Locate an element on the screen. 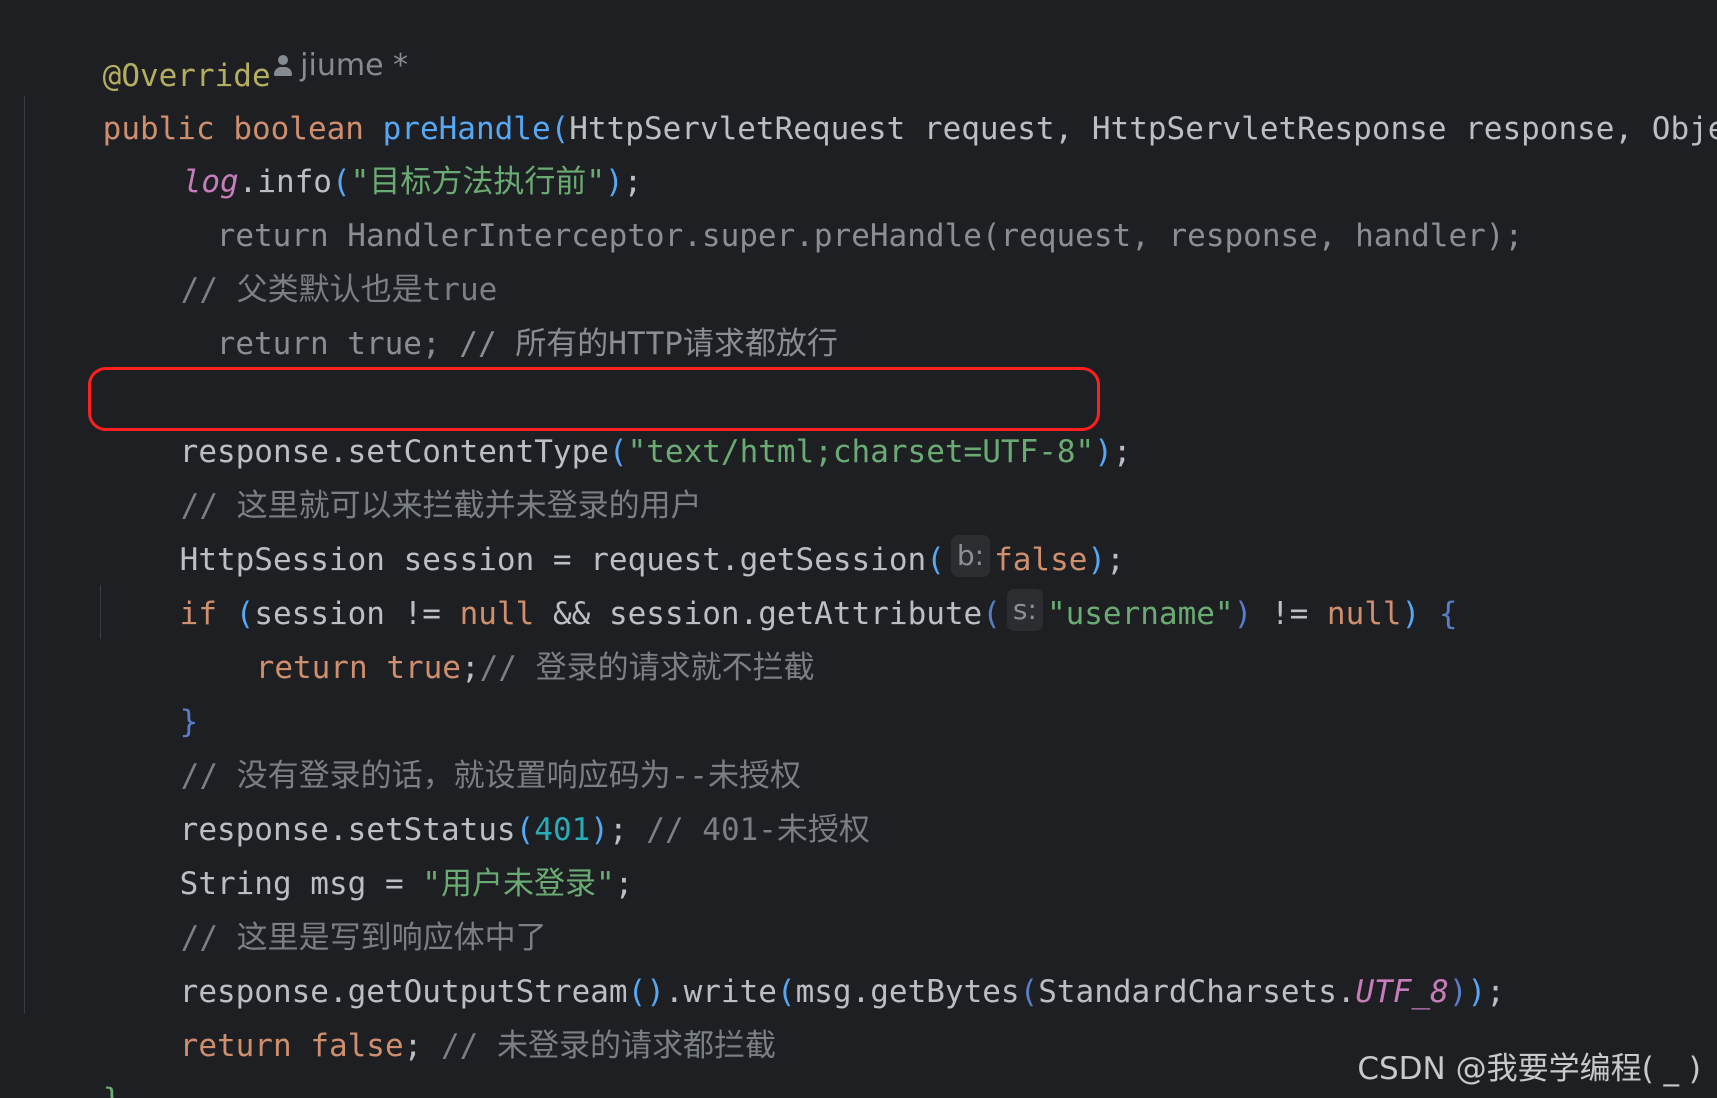 Image resolution: width=1717 pixels, height=1098 pixels. class-name: StandardCharsets. is located at coordinates (1197, 992).